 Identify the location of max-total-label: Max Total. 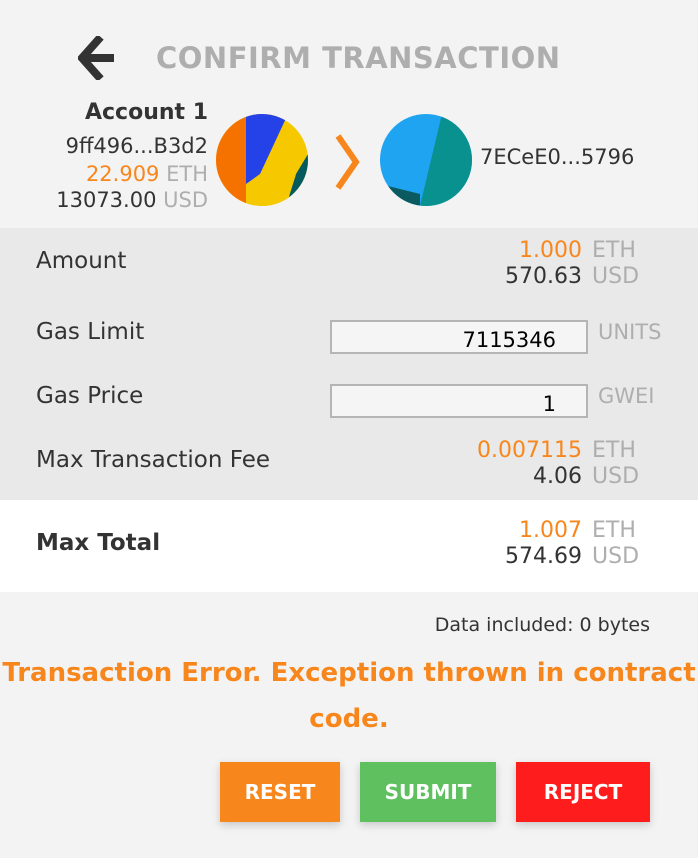
(98, 543).